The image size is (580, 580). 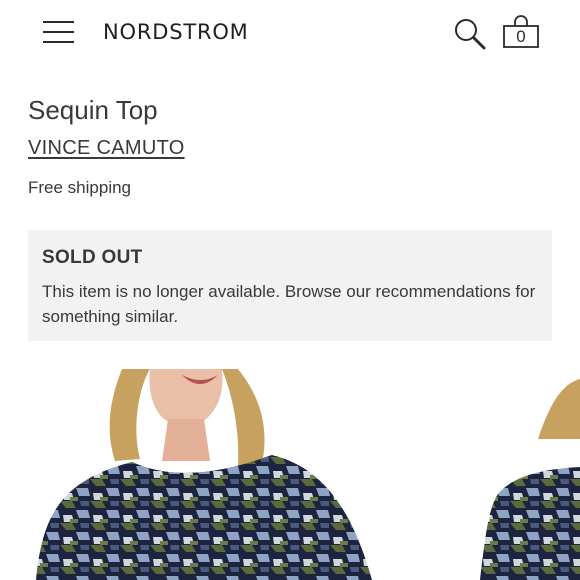 I want to click on sold-out-heading: SOLD OUT, so click(x=92, y=257).